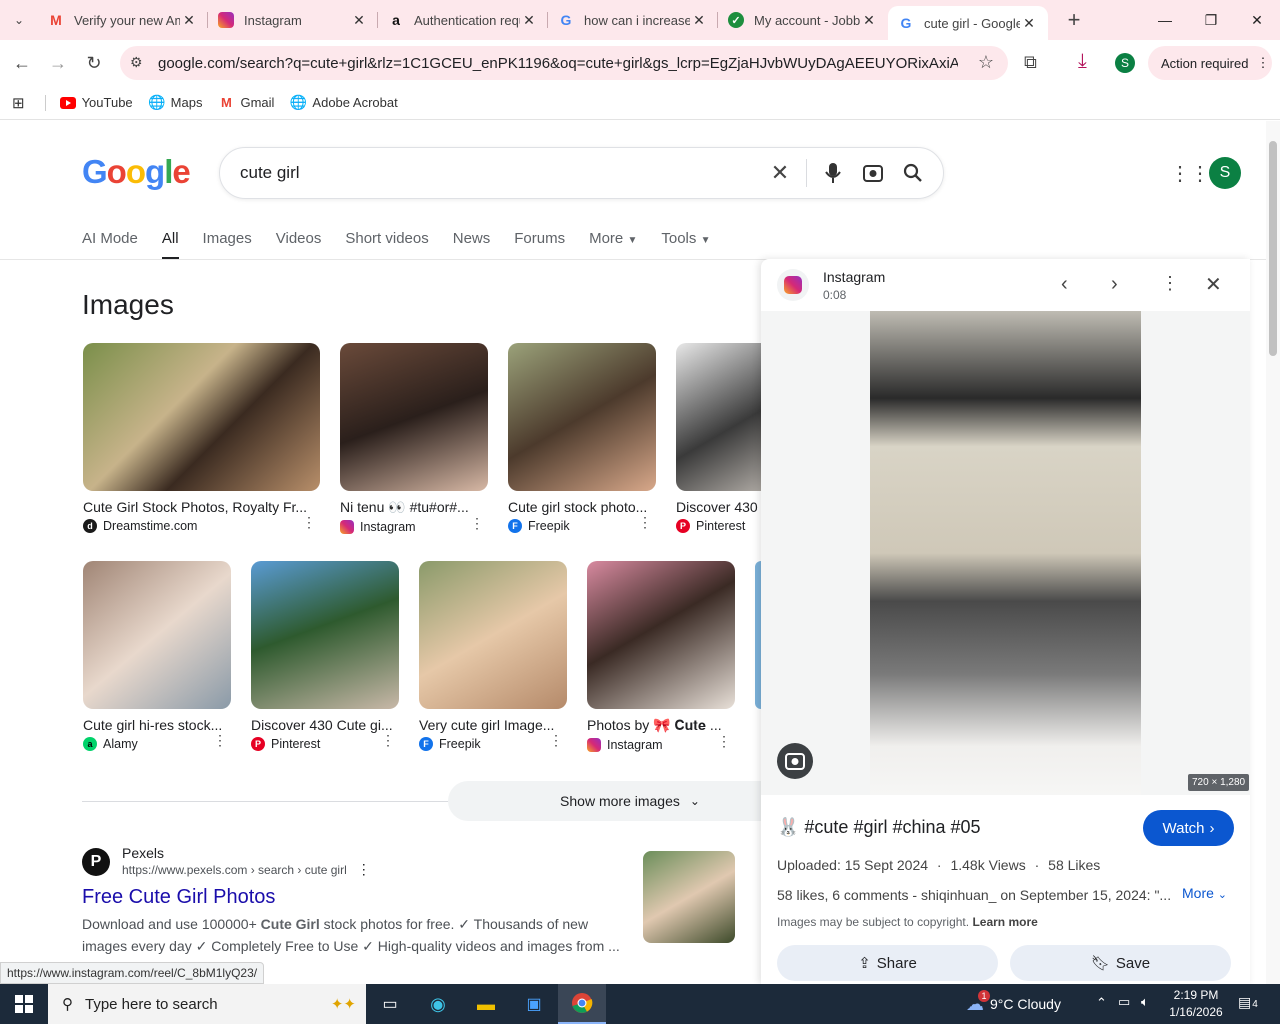 This screenshot has width=1280, height=1024. I want to click on bookmark-acrobat: 🌐 Adobe Acrobat, so click(344, 102).